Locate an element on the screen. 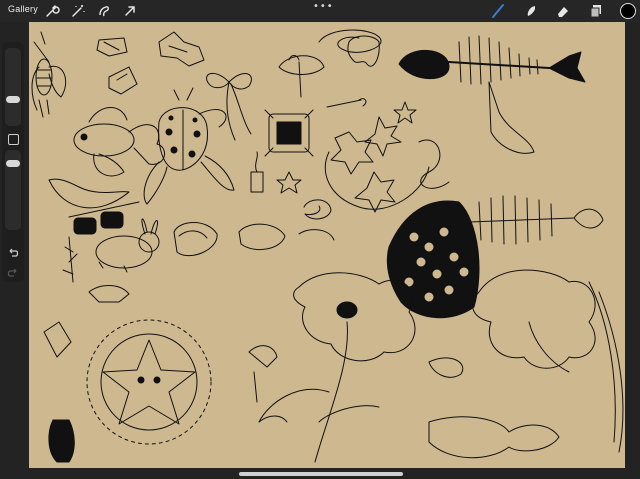 Image resolution: width=640 pixels, height=479 pixels. arrow-cursor-icon is located at coordinates (130, 11).